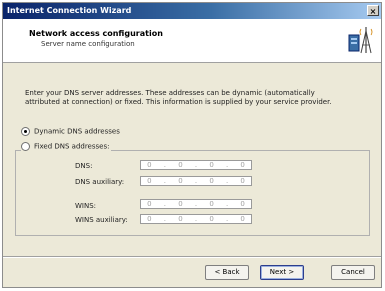  Describe the element at coordinates (88, 44) in the screenshot. I see `page-subtitle: Server name configuration` at that location.